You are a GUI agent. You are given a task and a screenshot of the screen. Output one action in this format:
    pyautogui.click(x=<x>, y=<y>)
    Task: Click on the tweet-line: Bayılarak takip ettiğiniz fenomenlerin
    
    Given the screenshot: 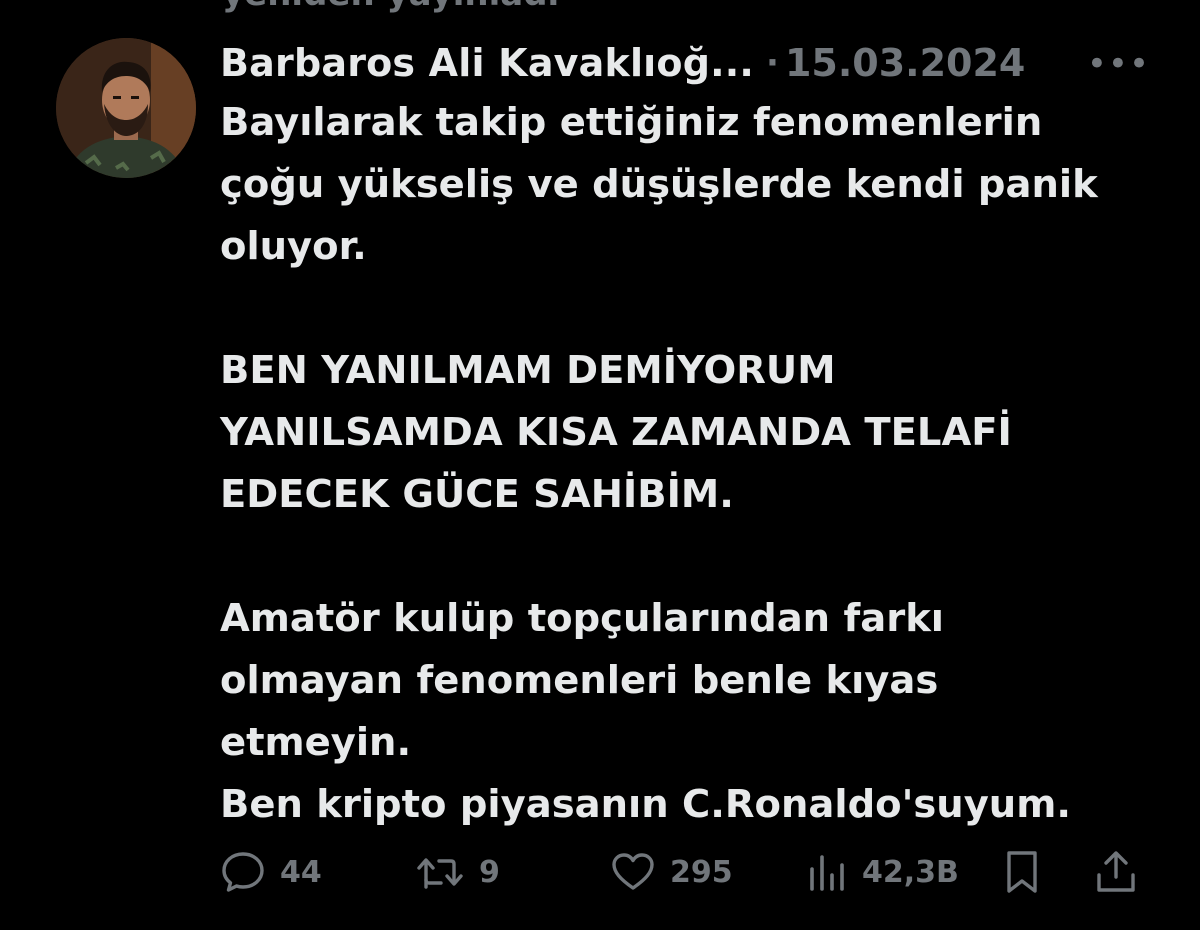 What is the action you would take?
    pyautogui.click(x=631, y=122)
    